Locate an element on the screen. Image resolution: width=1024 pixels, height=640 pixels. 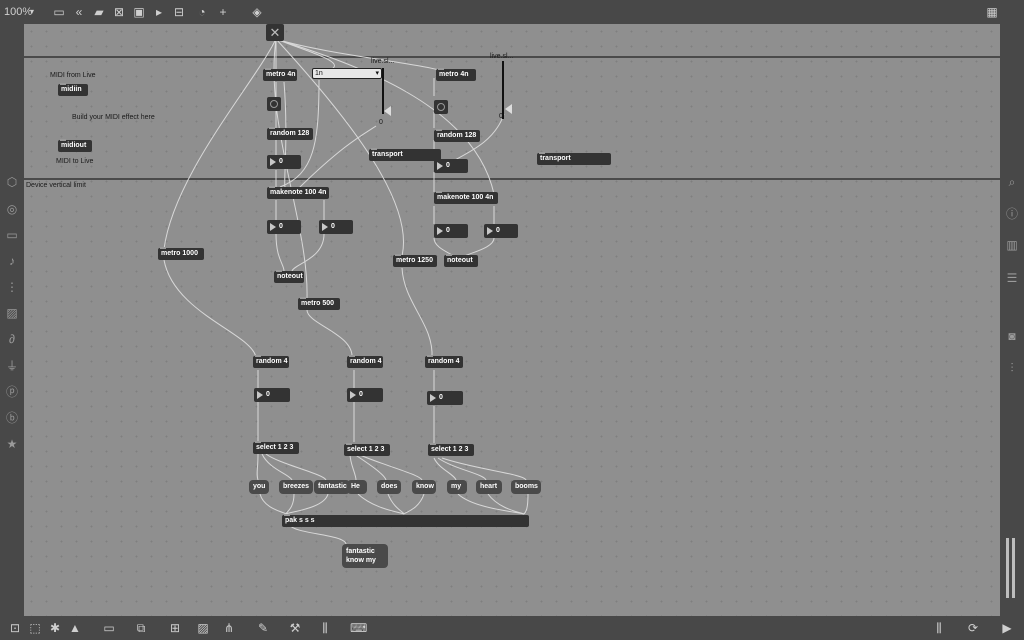
message-box: heart is located at coordinates (489, 487).